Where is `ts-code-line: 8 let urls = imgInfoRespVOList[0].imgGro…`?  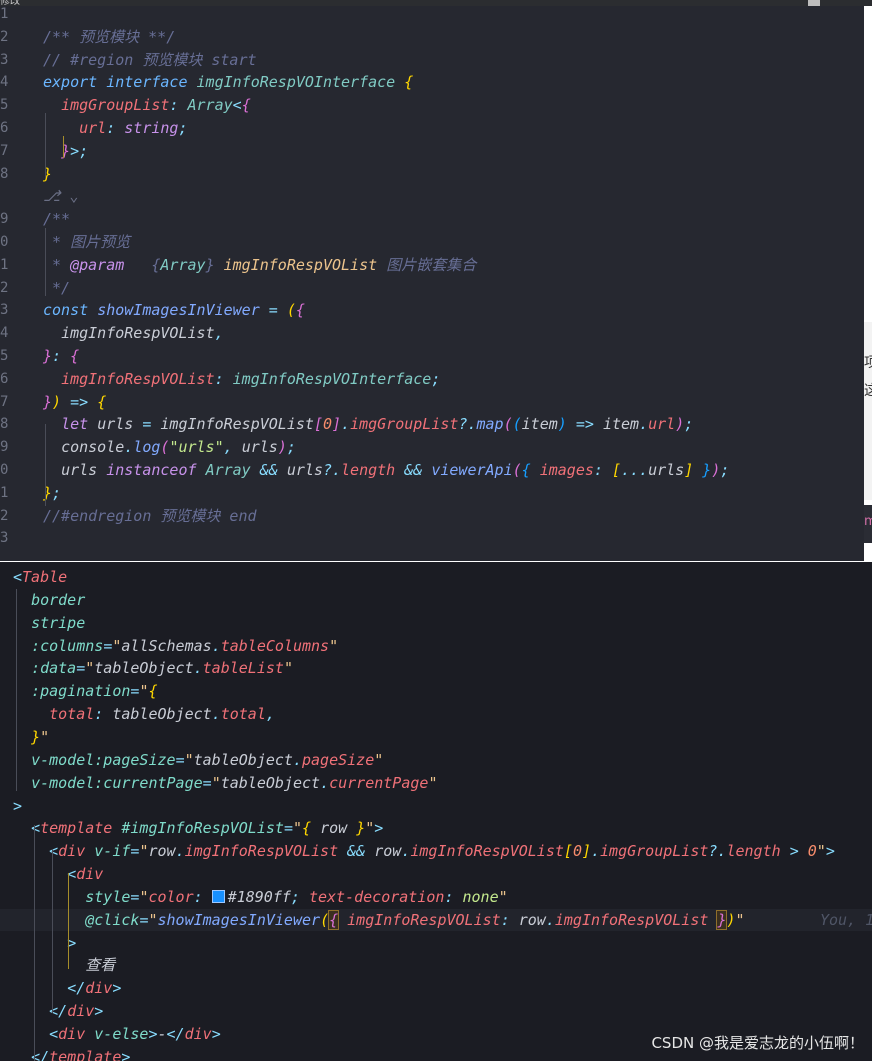
ts-code-line: 8 let urls = imgInfoRespVOList[0].imgGro… is located at coordinates (432, 424).